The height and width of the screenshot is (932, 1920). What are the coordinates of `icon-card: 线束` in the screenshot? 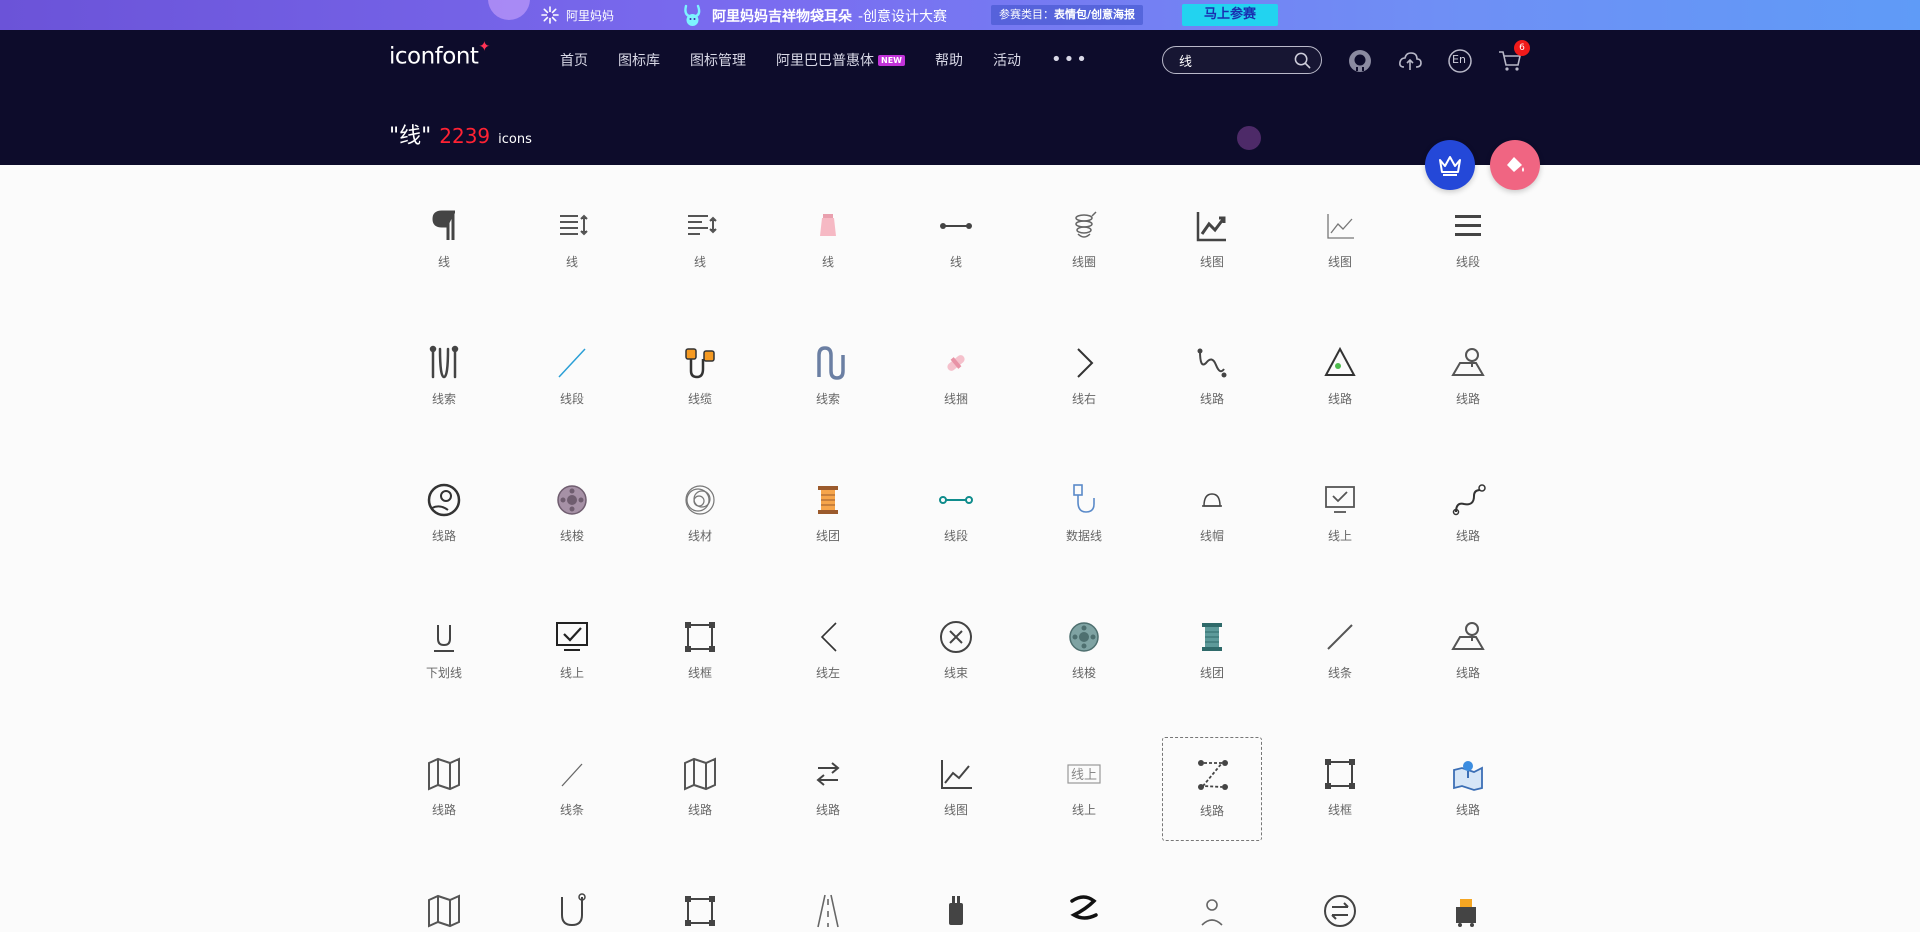 It's located at (956, 652).